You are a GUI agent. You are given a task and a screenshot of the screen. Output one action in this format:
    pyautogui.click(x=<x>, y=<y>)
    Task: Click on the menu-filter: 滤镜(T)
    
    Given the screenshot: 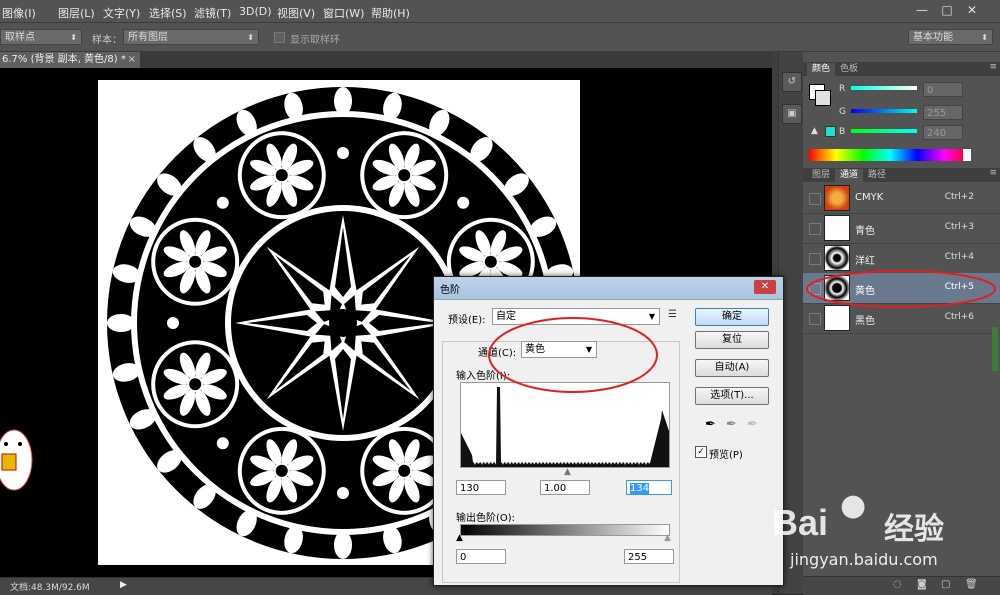 What is the action you would take?
    pyautogui.click(x=212, y=13)
    